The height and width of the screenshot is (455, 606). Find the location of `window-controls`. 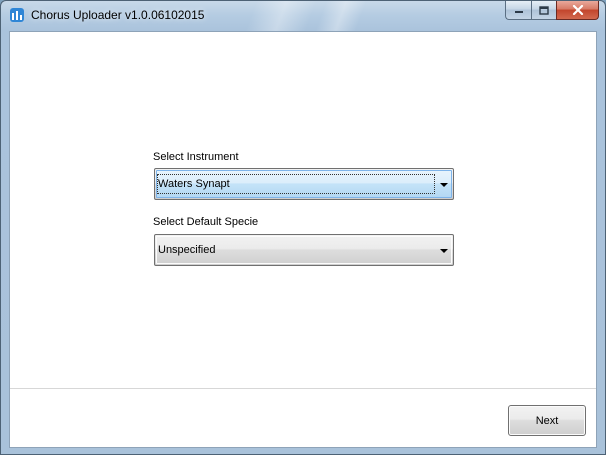

window-controls is located at coordinates (552, 10).